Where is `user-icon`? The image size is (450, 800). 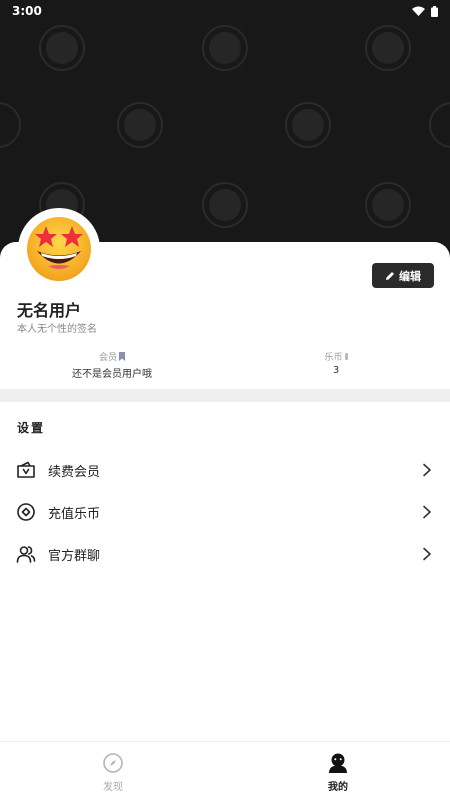 user-icon is located at coordinates (338, 763).